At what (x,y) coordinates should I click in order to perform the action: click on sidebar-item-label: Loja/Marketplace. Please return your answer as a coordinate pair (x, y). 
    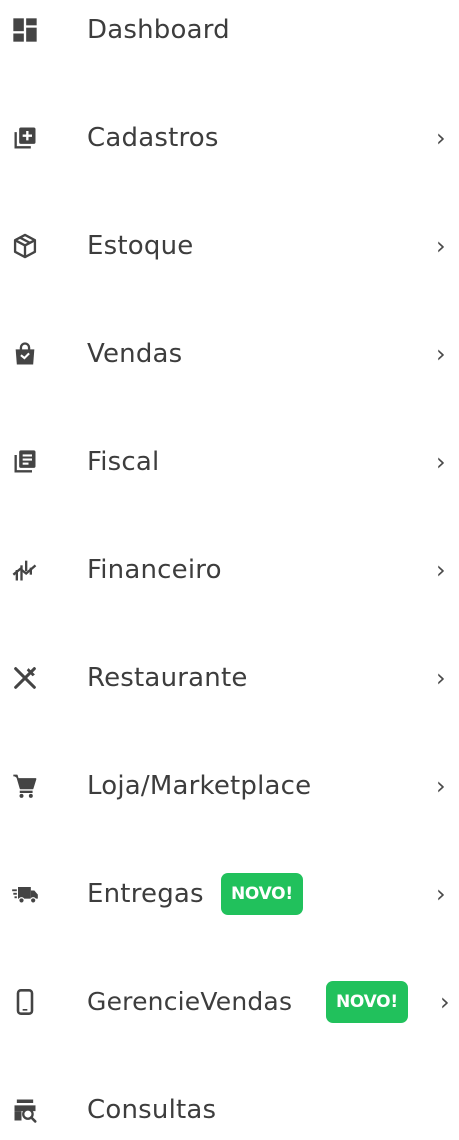
    Looking at the image, I should click on (199, 786).